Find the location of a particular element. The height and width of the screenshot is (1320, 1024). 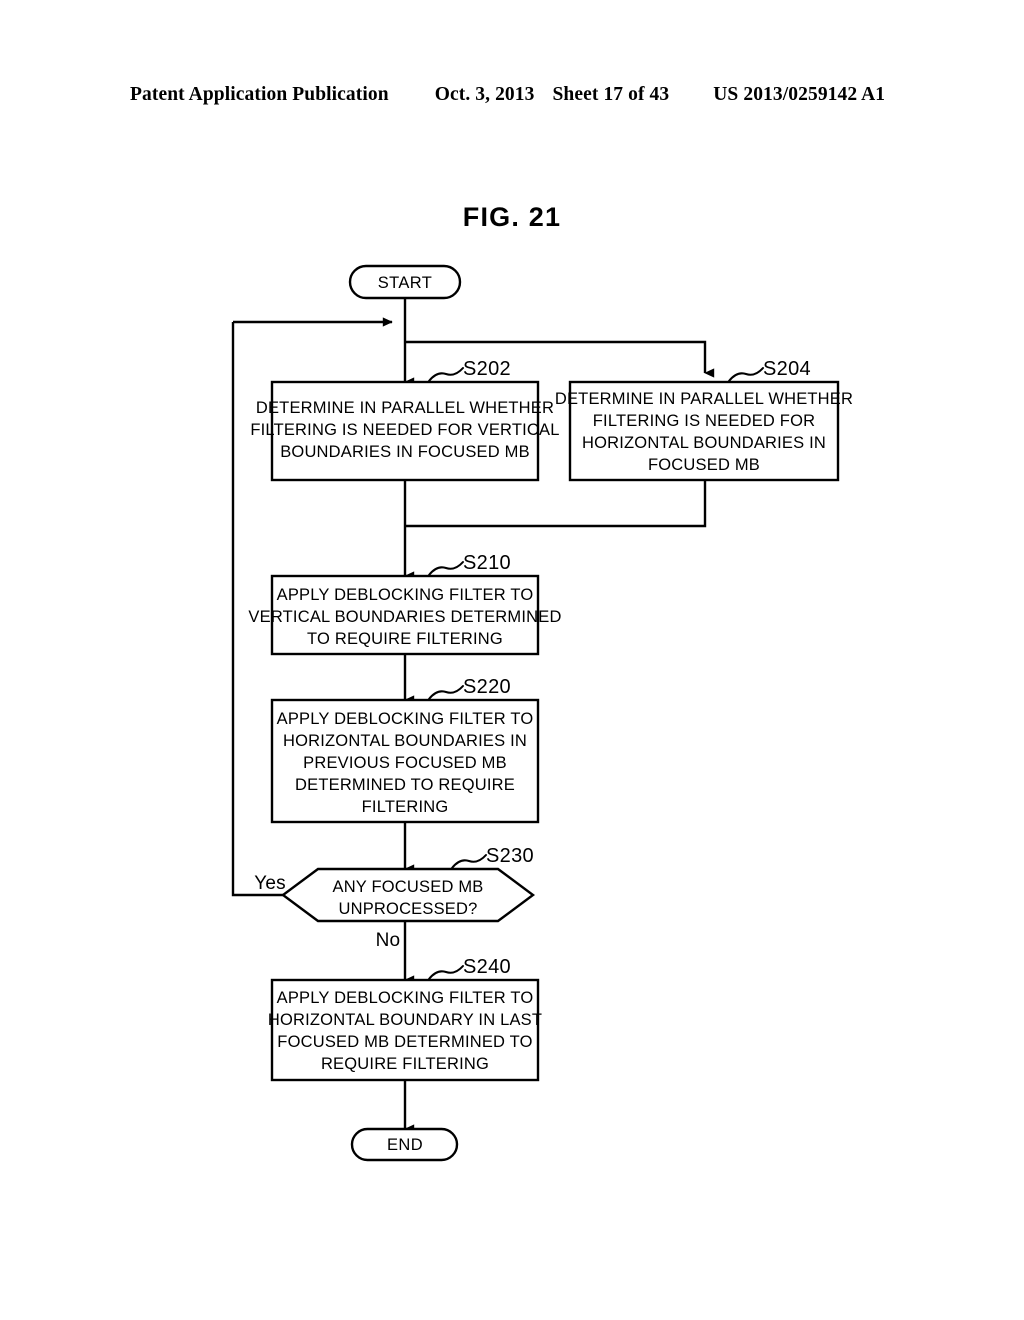

leader-s240 is located at coordinates (446, 972).